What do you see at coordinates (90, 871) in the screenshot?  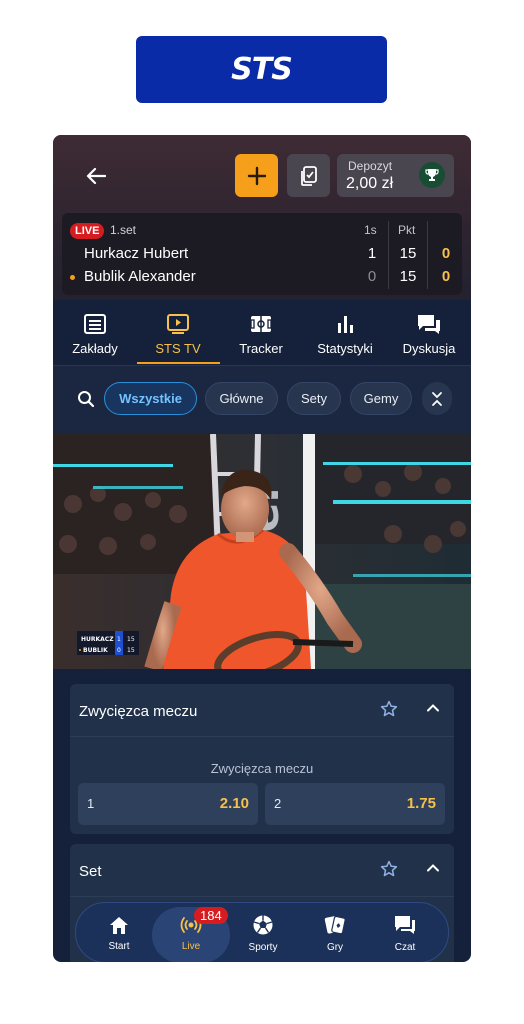 I see `market-title: Set` at bounding box center [90, 871].